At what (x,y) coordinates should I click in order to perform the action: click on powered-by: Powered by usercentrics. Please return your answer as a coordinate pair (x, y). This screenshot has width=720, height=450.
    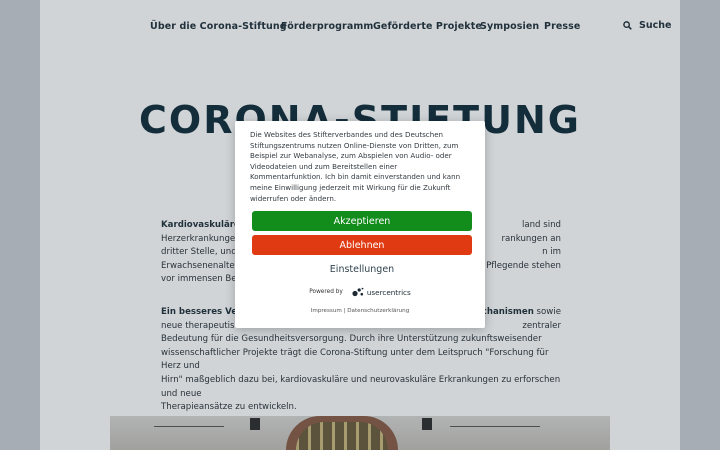
    Looking at the image, I should click on (360, 292).